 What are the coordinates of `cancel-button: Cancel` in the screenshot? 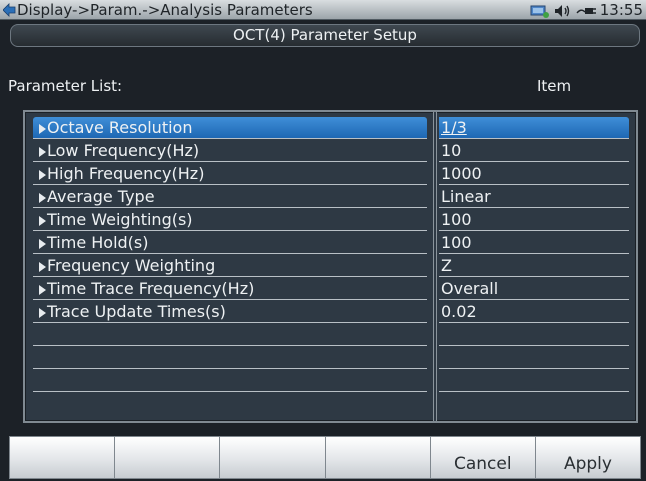 It's located at (483, 457).